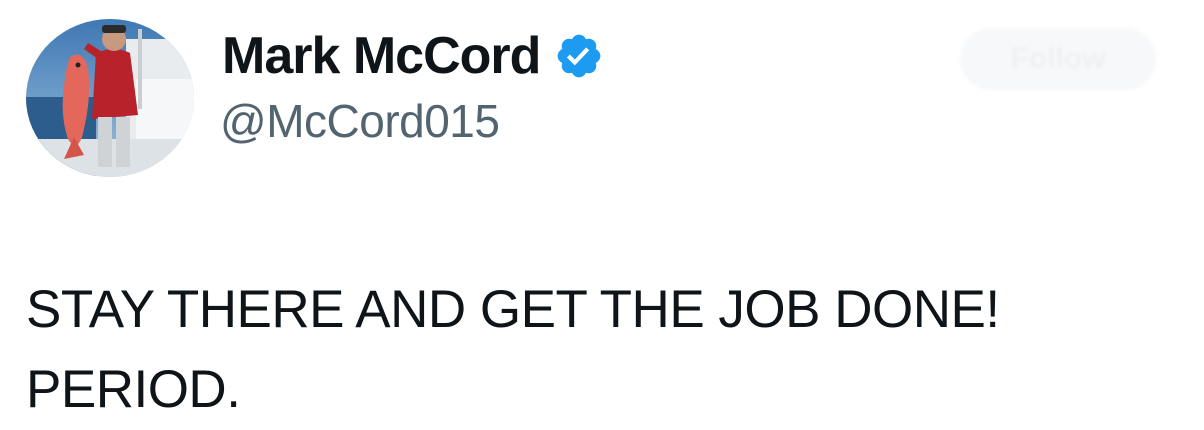  I want to click on author-handle: @McCord015, so click(360, 121).